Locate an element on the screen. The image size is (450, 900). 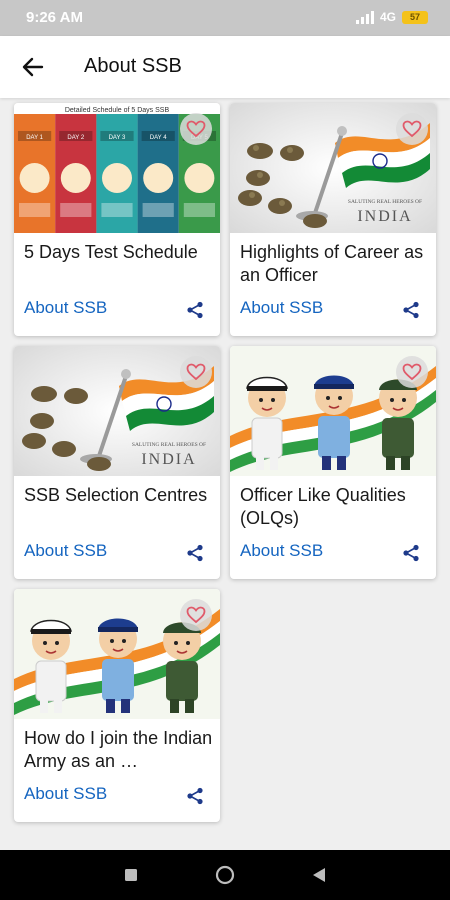
signal-icon is located at coordinates (364, 17).